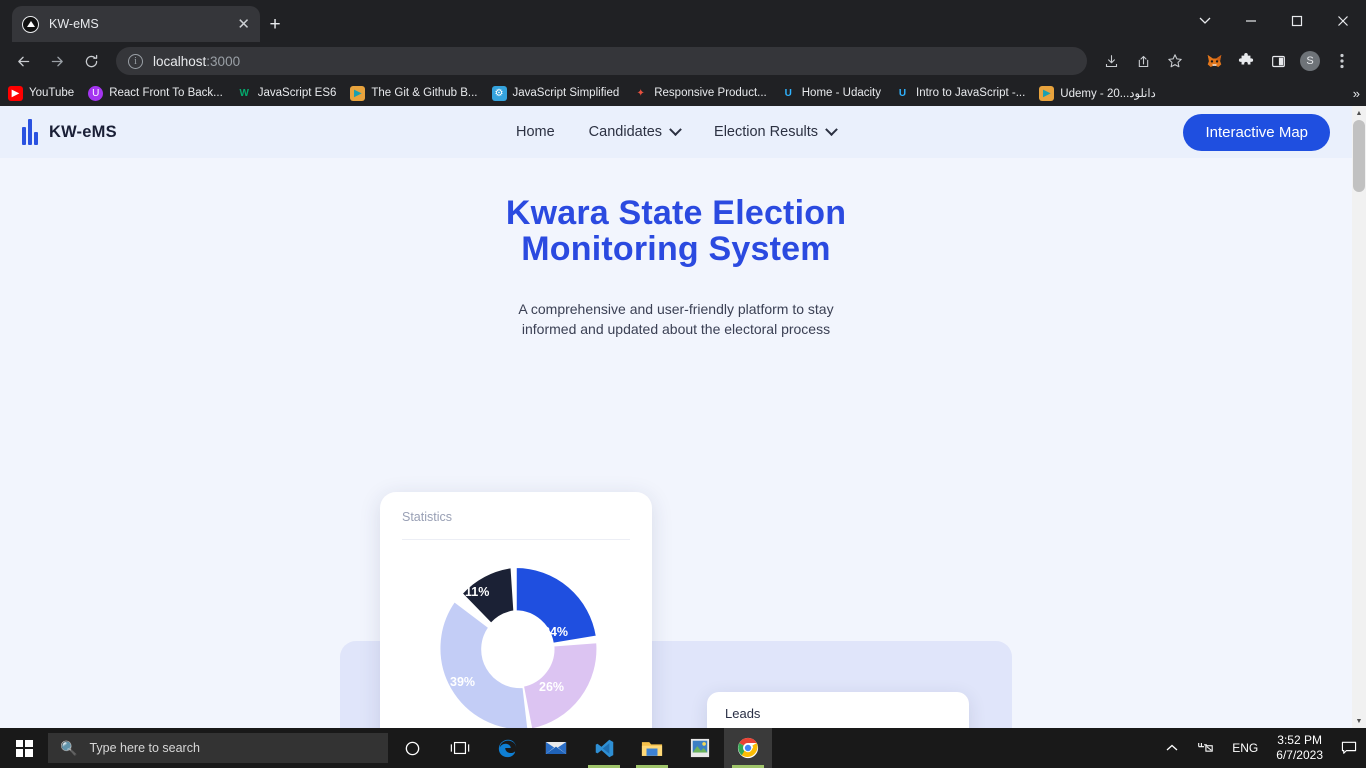 The height and width of the screenshot is (768, 1366). I want to click on bookmark-item: ⚙ JavaScript Simplified, so click(555, 93).